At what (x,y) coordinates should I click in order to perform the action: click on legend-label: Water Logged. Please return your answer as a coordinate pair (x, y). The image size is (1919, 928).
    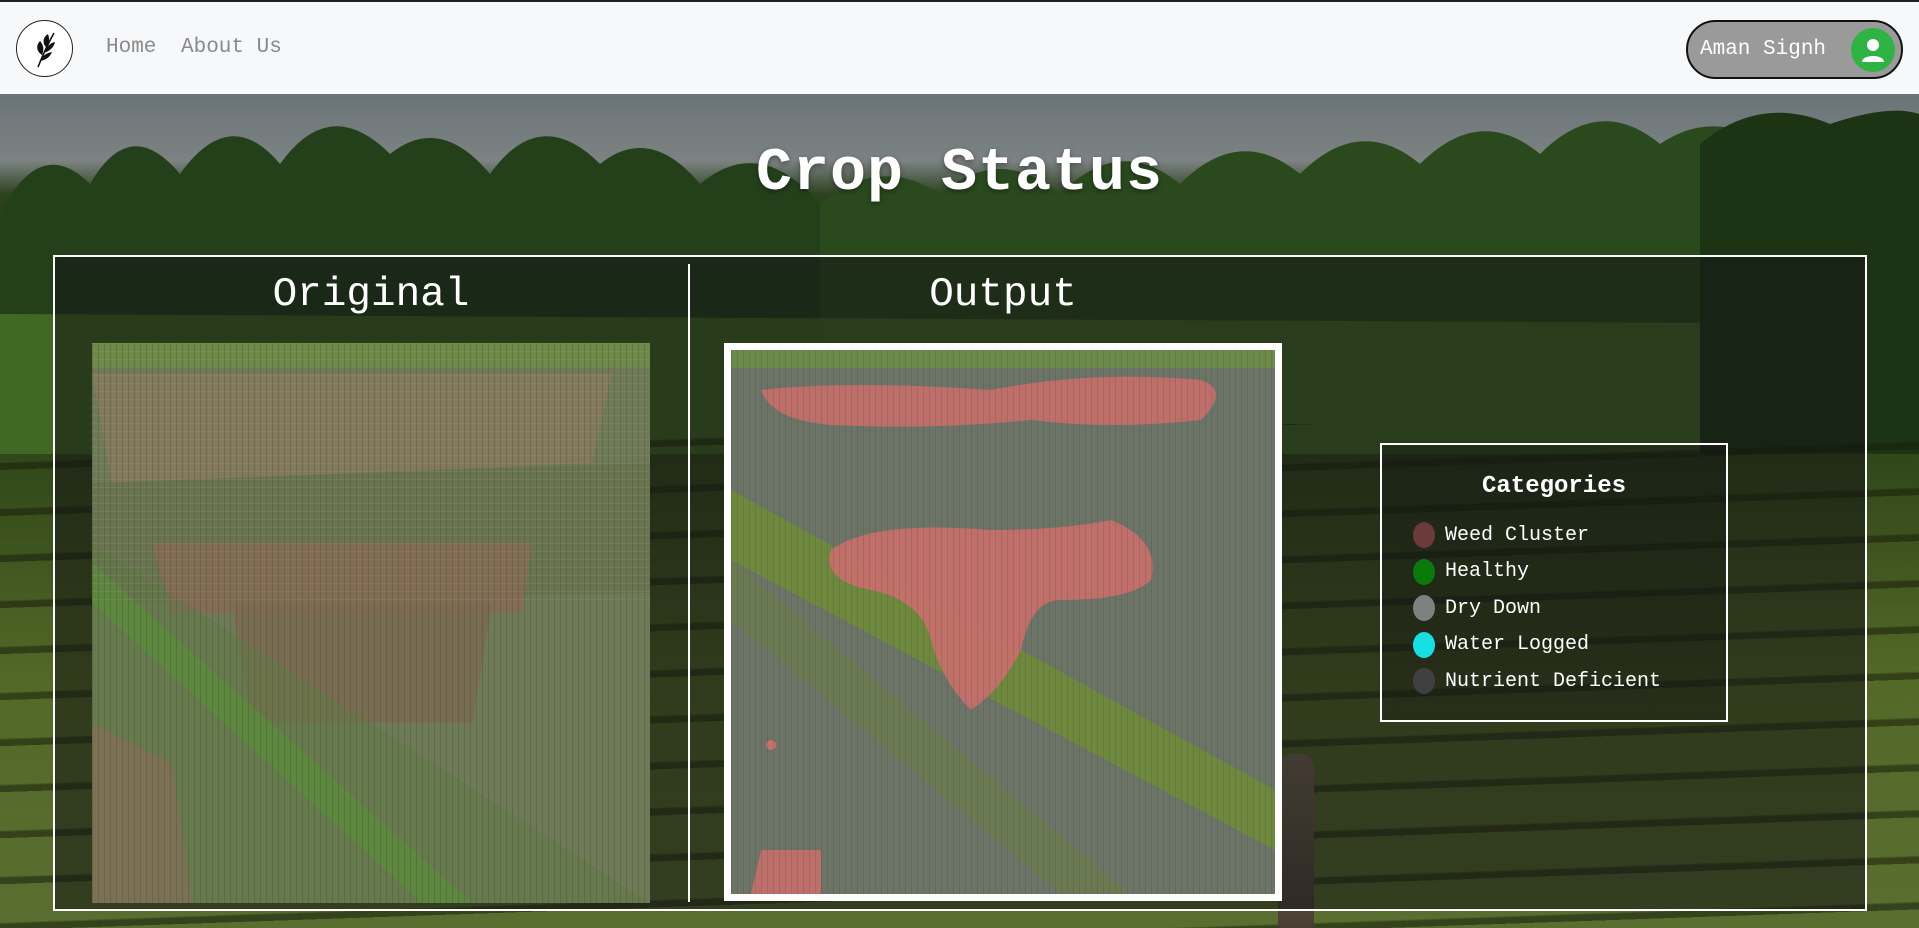
    Looking at the image, I should click on (1517, 644).